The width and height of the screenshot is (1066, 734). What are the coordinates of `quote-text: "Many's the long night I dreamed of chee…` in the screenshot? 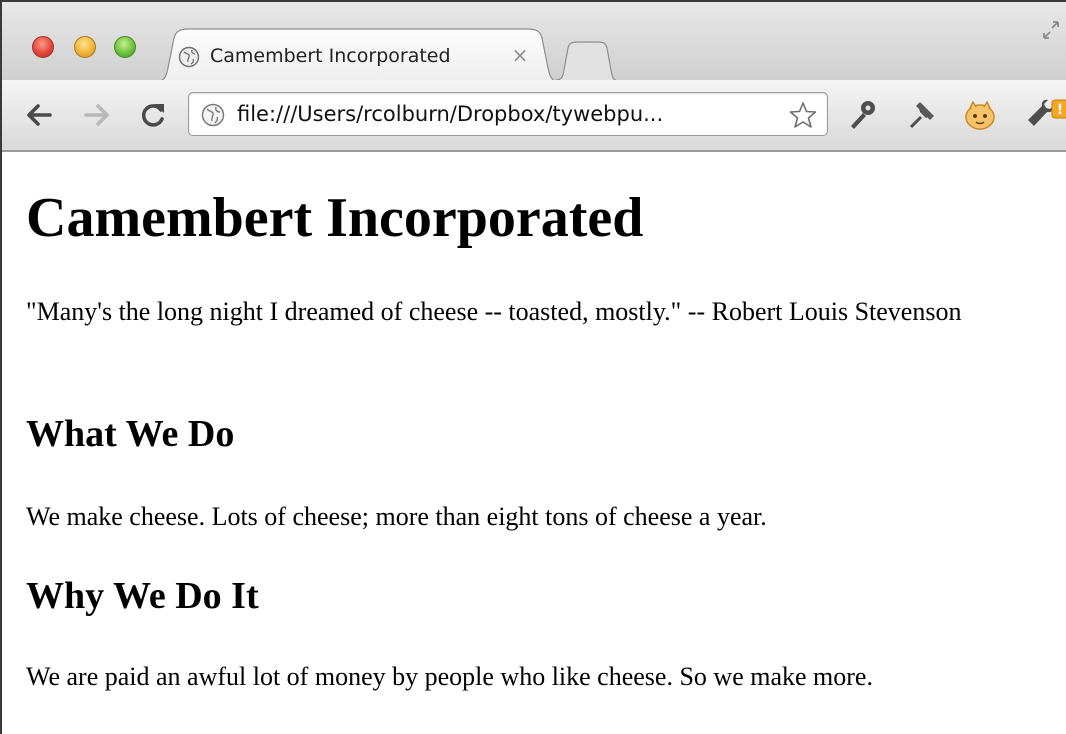 It's located at (494, 311).